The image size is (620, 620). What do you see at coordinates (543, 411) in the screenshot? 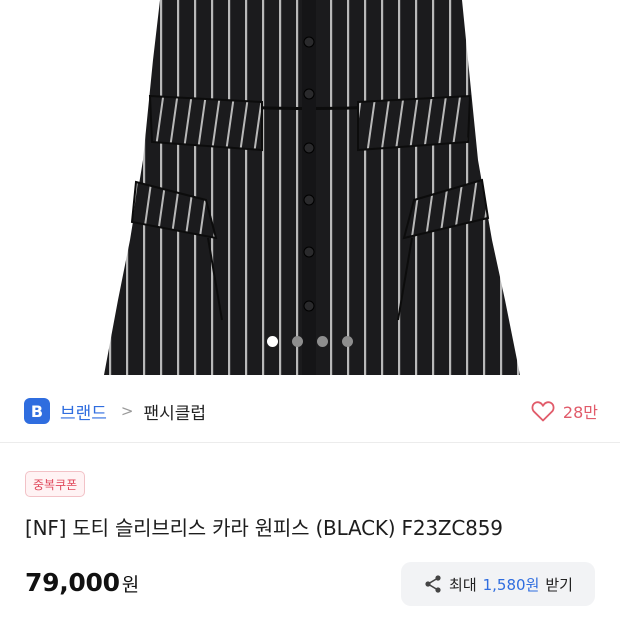
I see `heart-icon` at bounding box center [543, 411].